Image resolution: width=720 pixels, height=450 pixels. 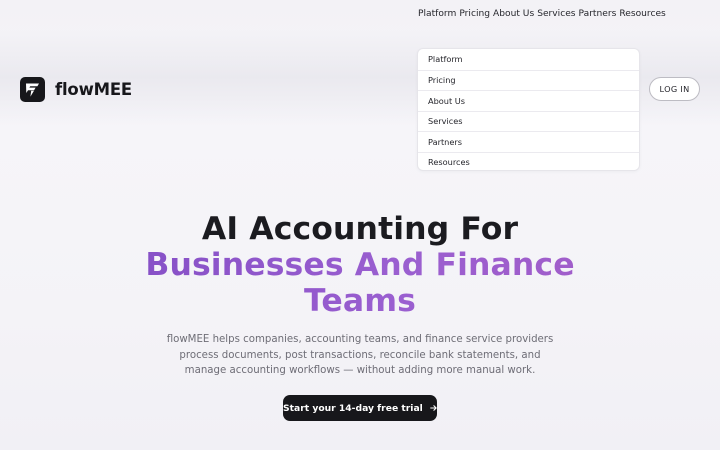 What do you see at coordinates (674, 89) in the screenshot?
I see `login-button: LOG IN` at bounding box center [674, 89].